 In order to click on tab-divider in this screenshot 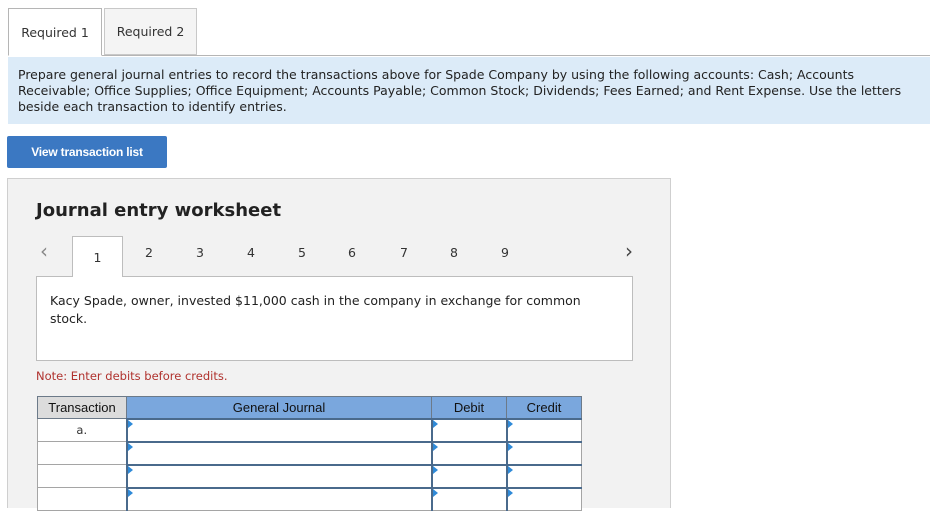, I will do `click(469, 55)`.